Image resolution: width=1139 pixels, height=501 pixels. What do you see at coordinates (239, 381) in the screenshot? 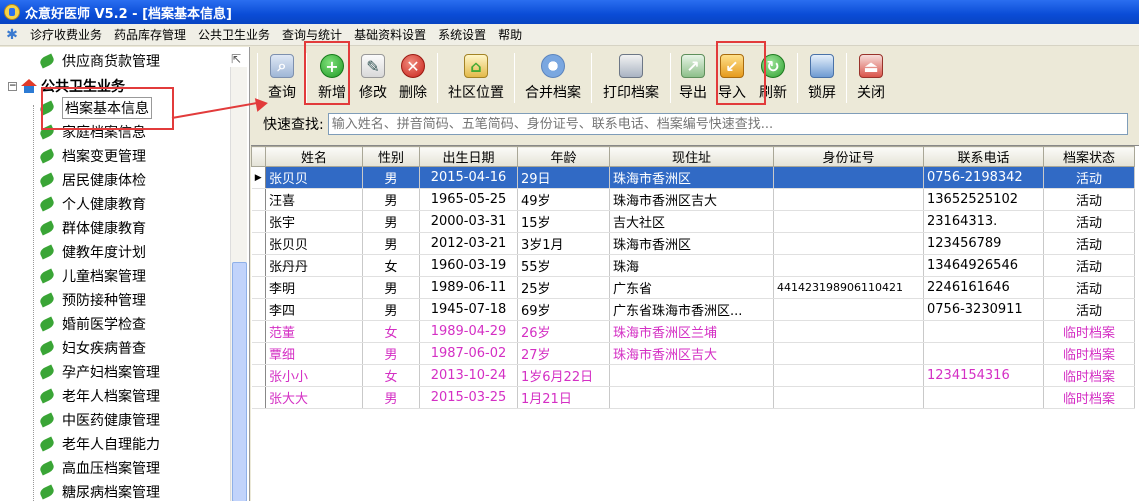
I see `scroll-thumb` at bounding box center [239, 381].